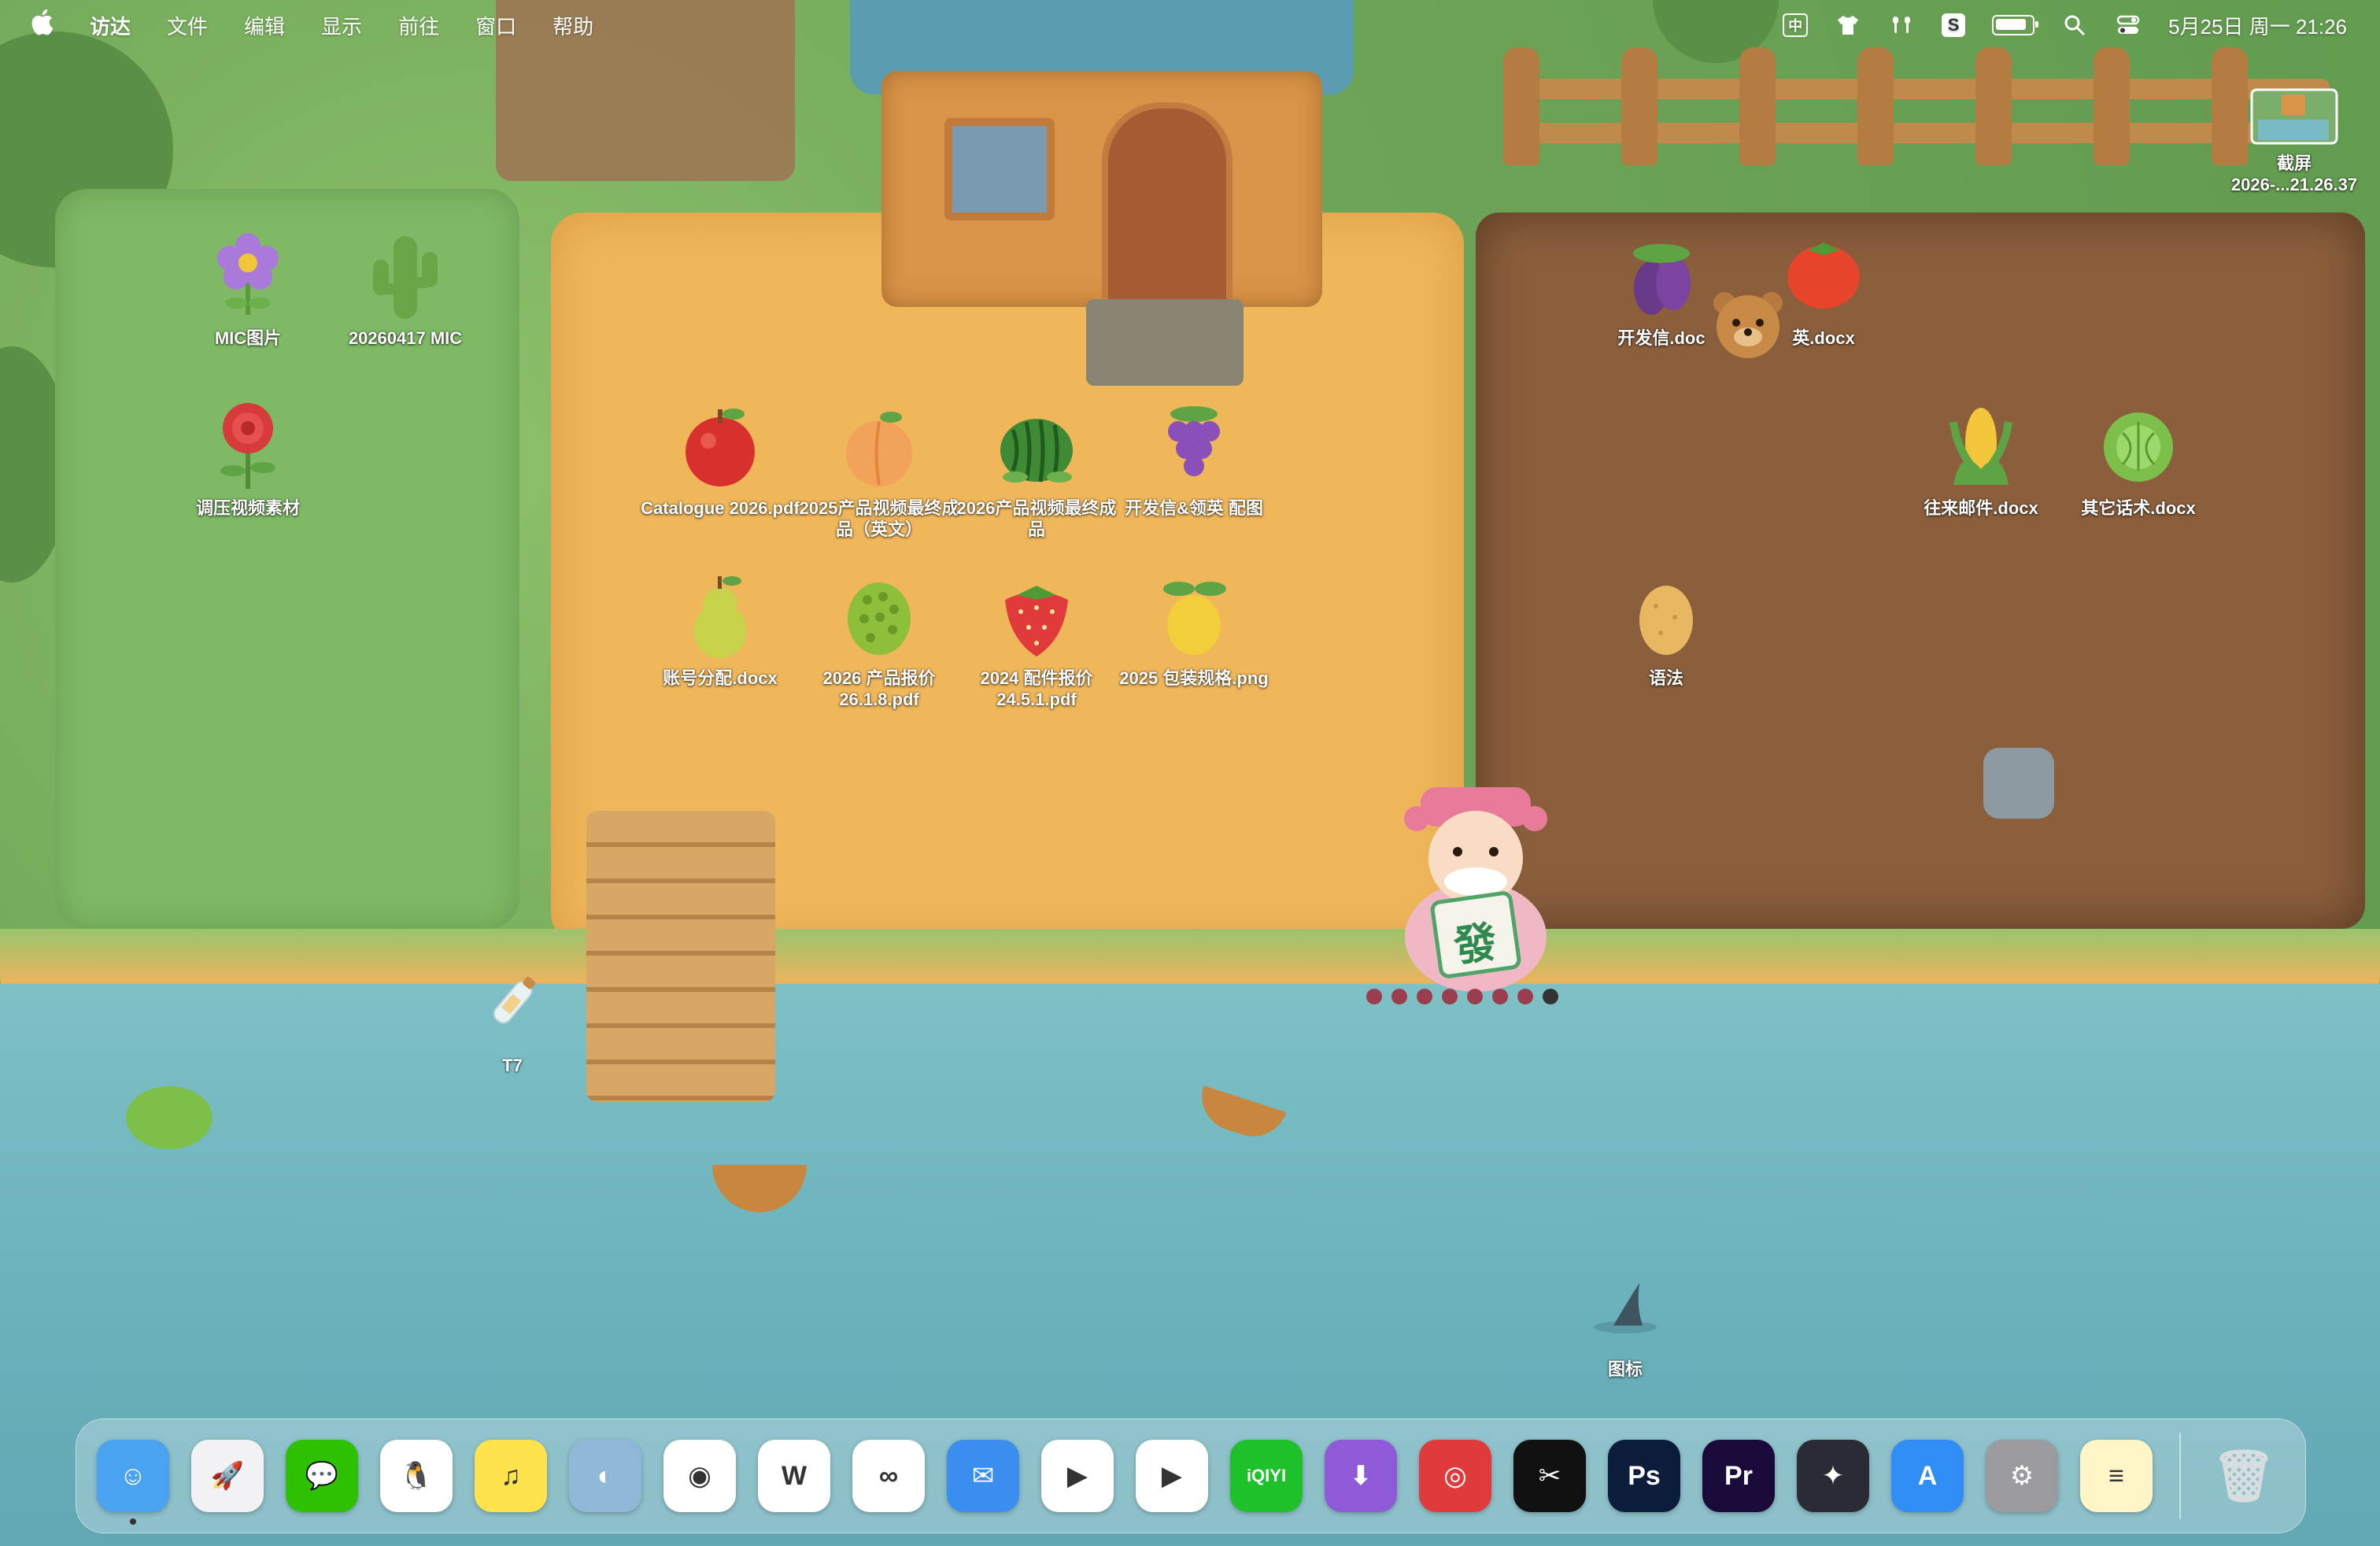 The height and width of the screenshot is (1546, 2380). I want to click on dock-app-downie: ⬇, so click(1361, 1476).